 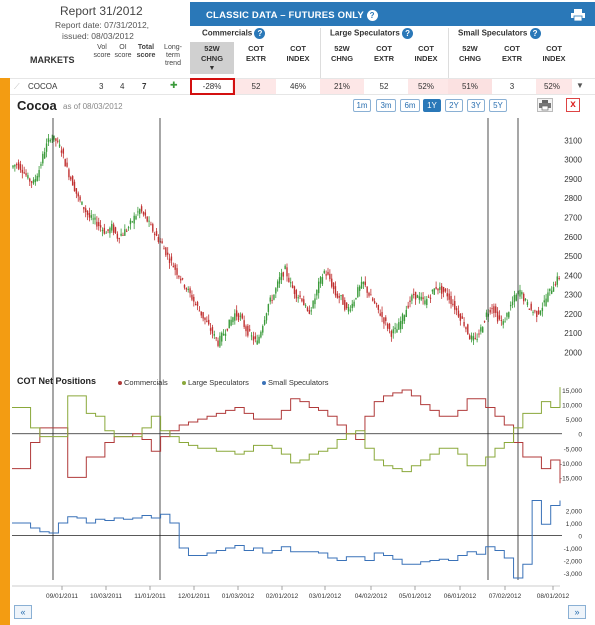 What do you see at coordinates (256, 54) in the screenshot?
I see `subcol-comm-cot-extr: COT EXTR` at bounding box center [256, 54].